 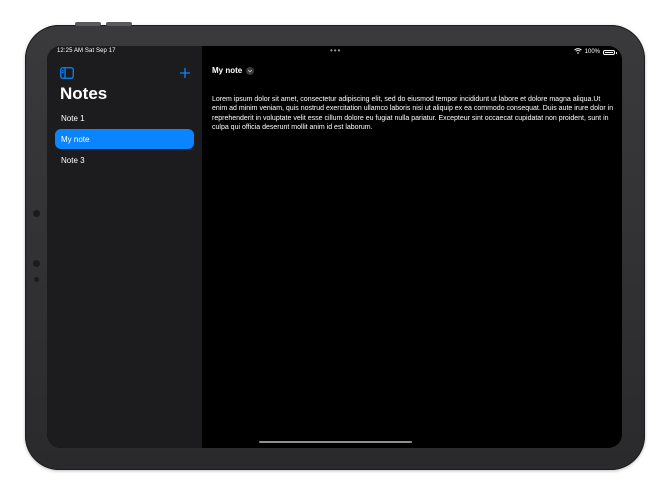 I want to click on note-item-label: My note, so click(x=75, y=139).